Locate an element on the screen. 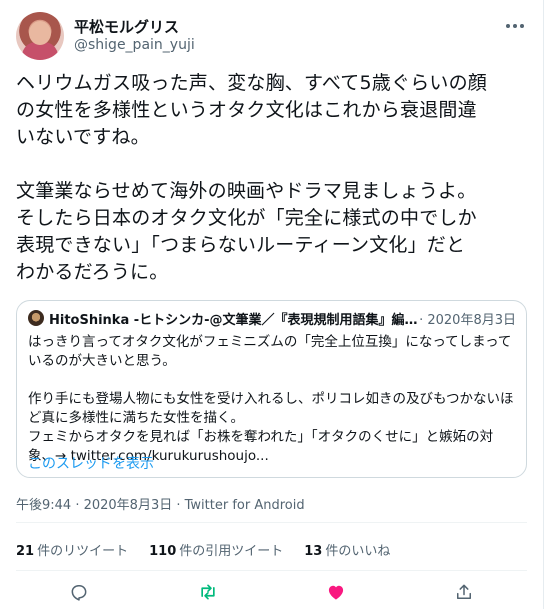 The width and height of the screenshot is (544, 609). tweet-source-app: Twitter for Android is located at coordinates (245, 505).